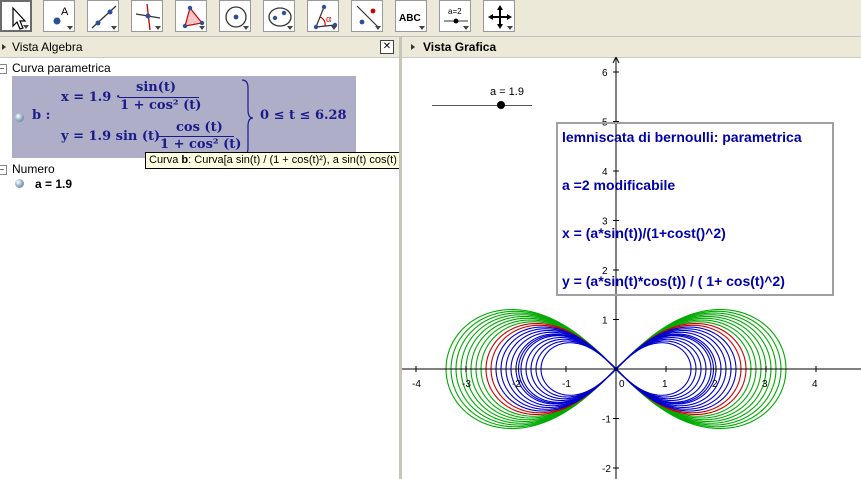  What do you see at coordinates (33, 169) in the screenshot?
I see `group-number-label: Numero` at bounding box center [33, 169].